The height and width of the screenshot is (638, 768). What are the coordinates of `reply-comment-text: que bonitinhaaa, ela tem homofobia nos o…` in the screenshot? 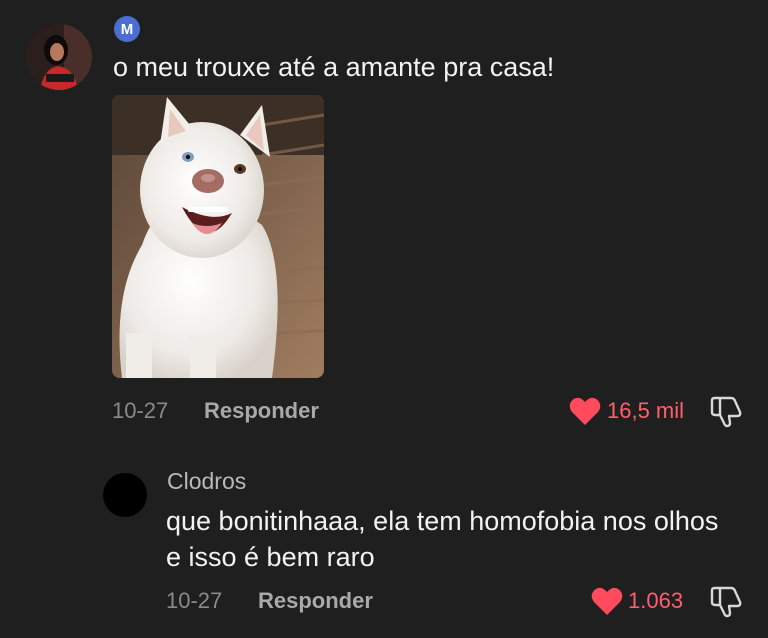 It's located at (442, 539).